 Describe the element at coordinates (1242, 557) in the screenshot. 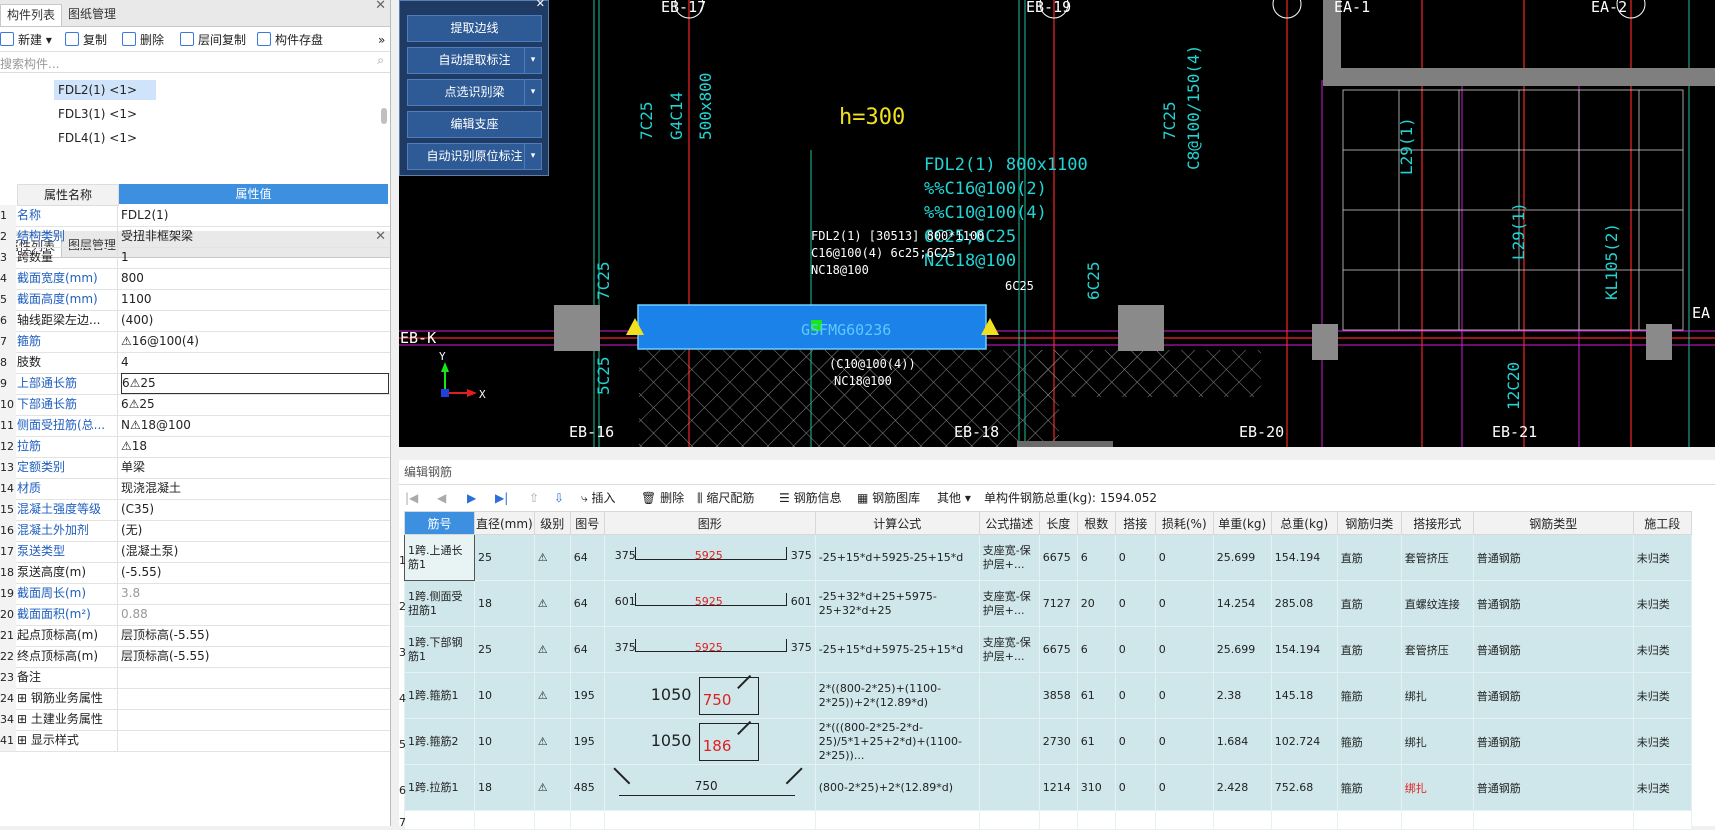

I see `unit-cell: 25.699` at that location.